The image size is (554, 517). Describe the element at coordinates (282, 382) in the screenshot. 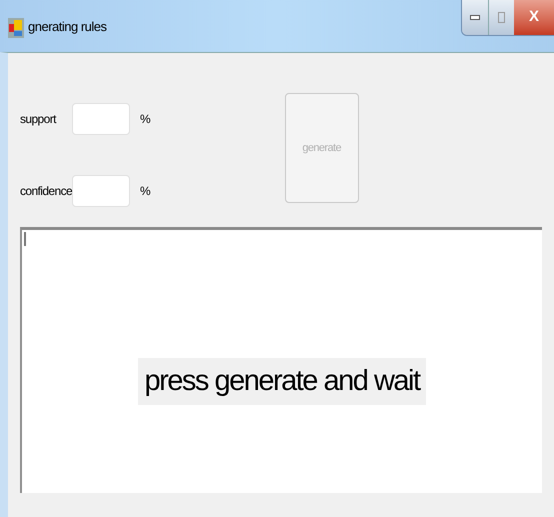

I see `status-label: press generate and wait` at that location.